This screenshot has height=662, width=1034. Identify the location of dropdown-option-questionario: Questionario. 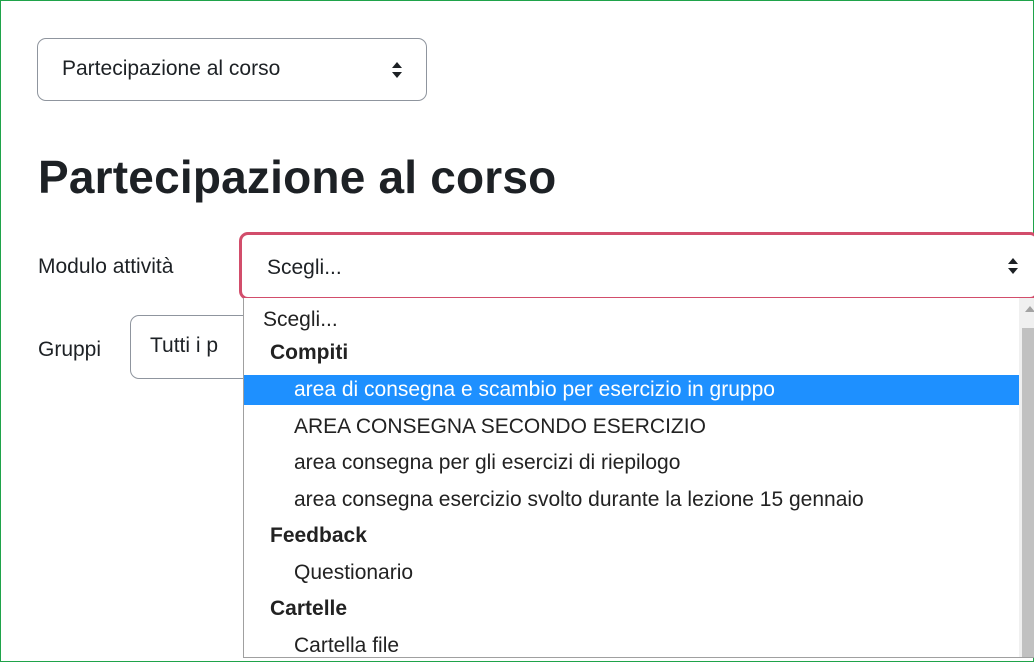
(639, 573).